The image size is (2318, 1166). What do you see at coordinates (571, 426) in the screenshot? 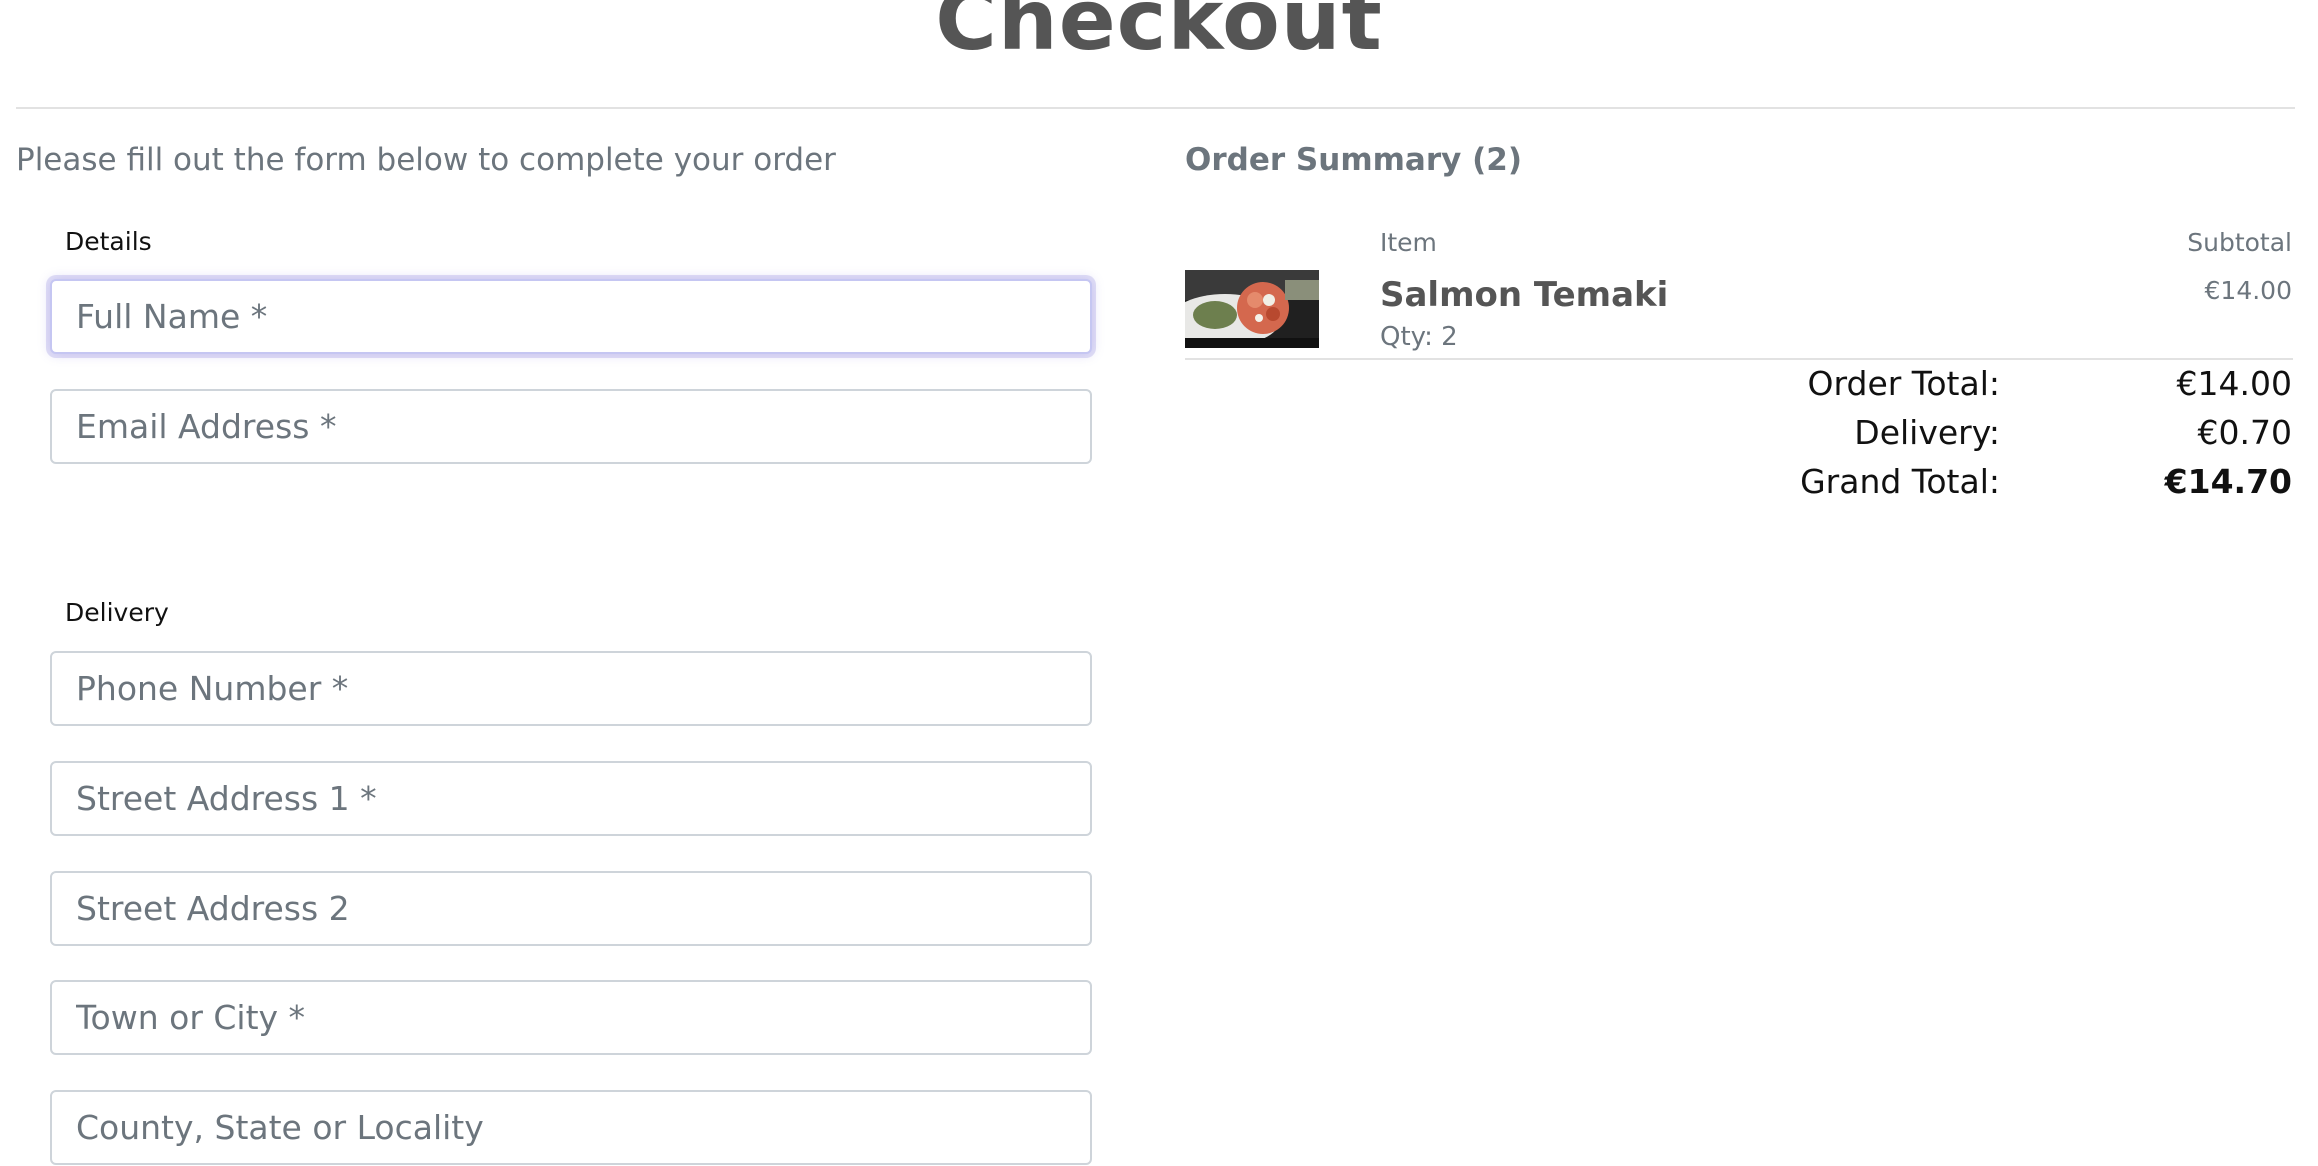
I see `email-input` at bounding box center [571, 426].